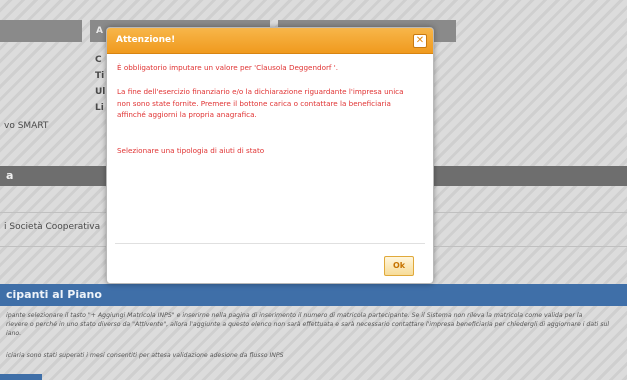  I want to click on bg-field-label-ti: Ti, so click(100, 76).